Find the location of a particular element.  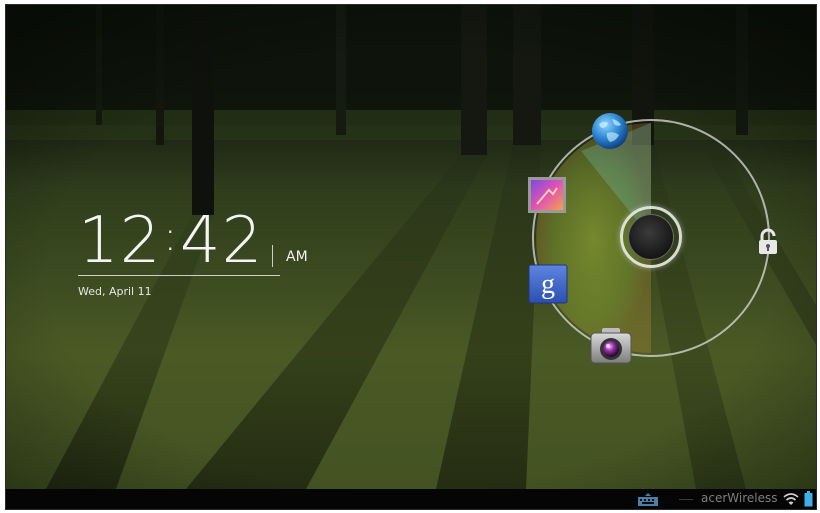

network-name: acerWireless is located at coordinates (739, 498).